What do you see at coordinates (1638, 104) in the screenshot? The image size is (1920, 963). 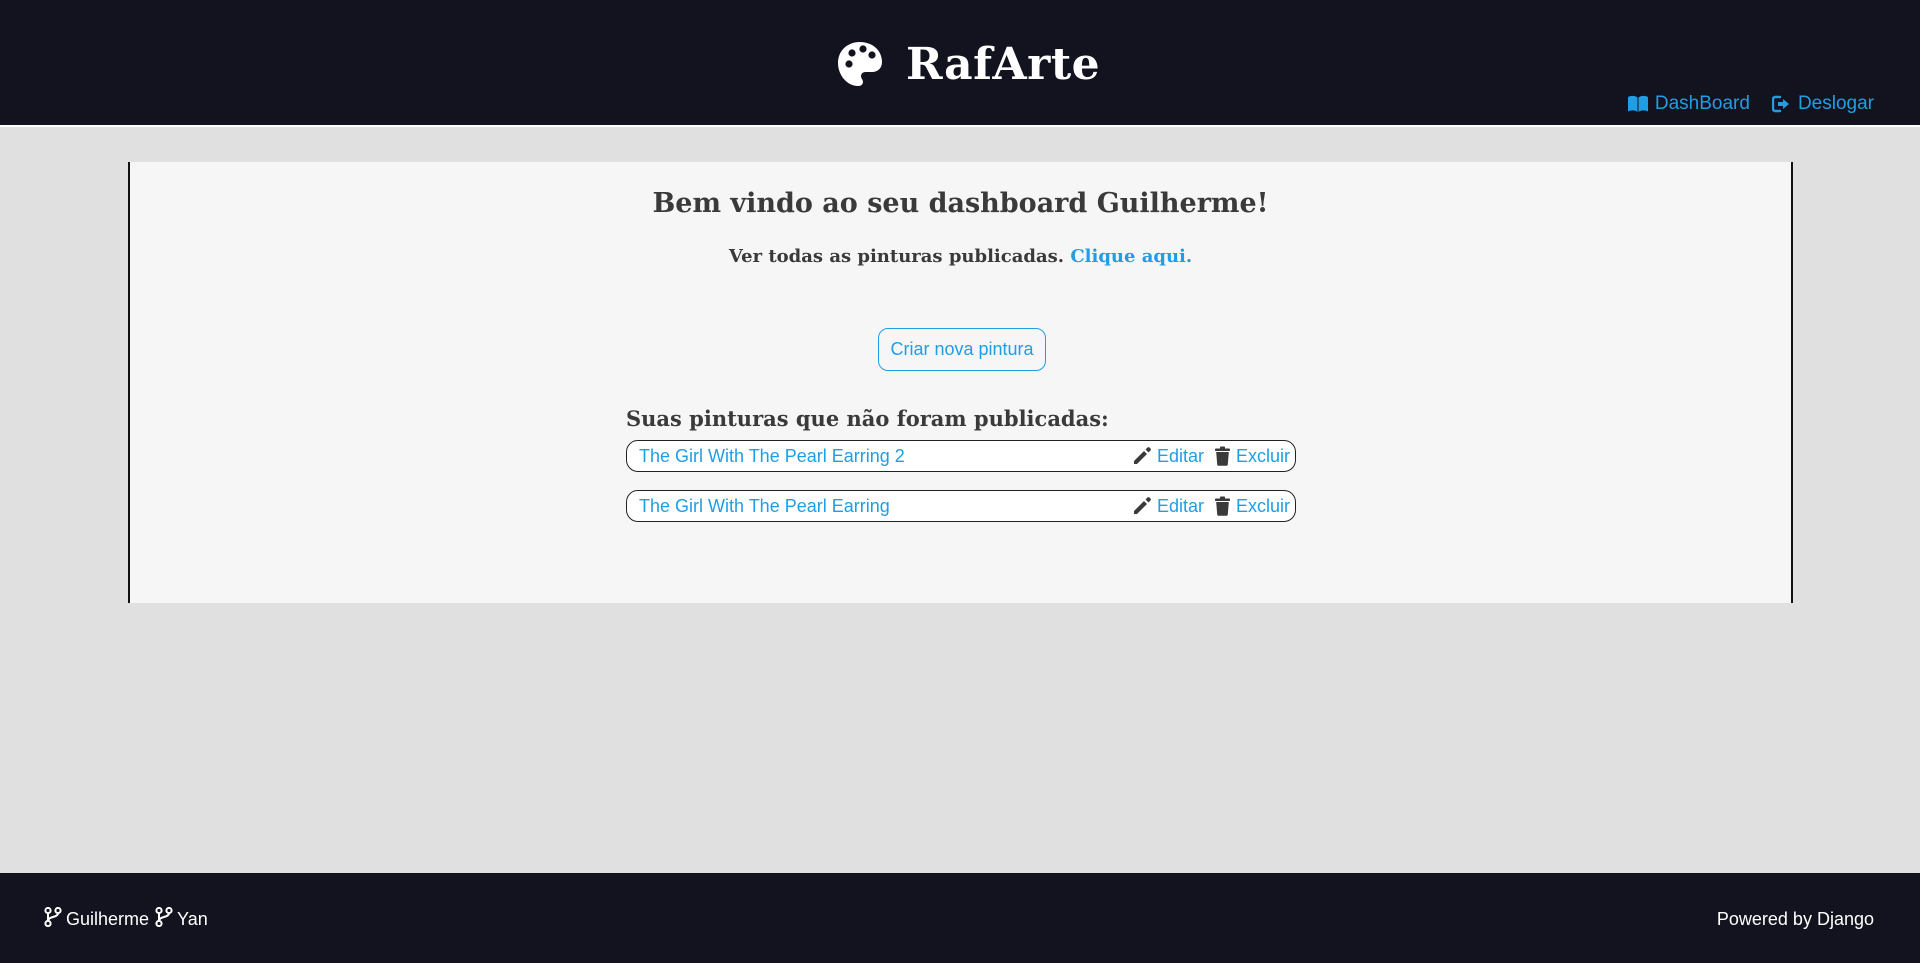 I see `book-open-icon` at bounding box center [1638, 104].